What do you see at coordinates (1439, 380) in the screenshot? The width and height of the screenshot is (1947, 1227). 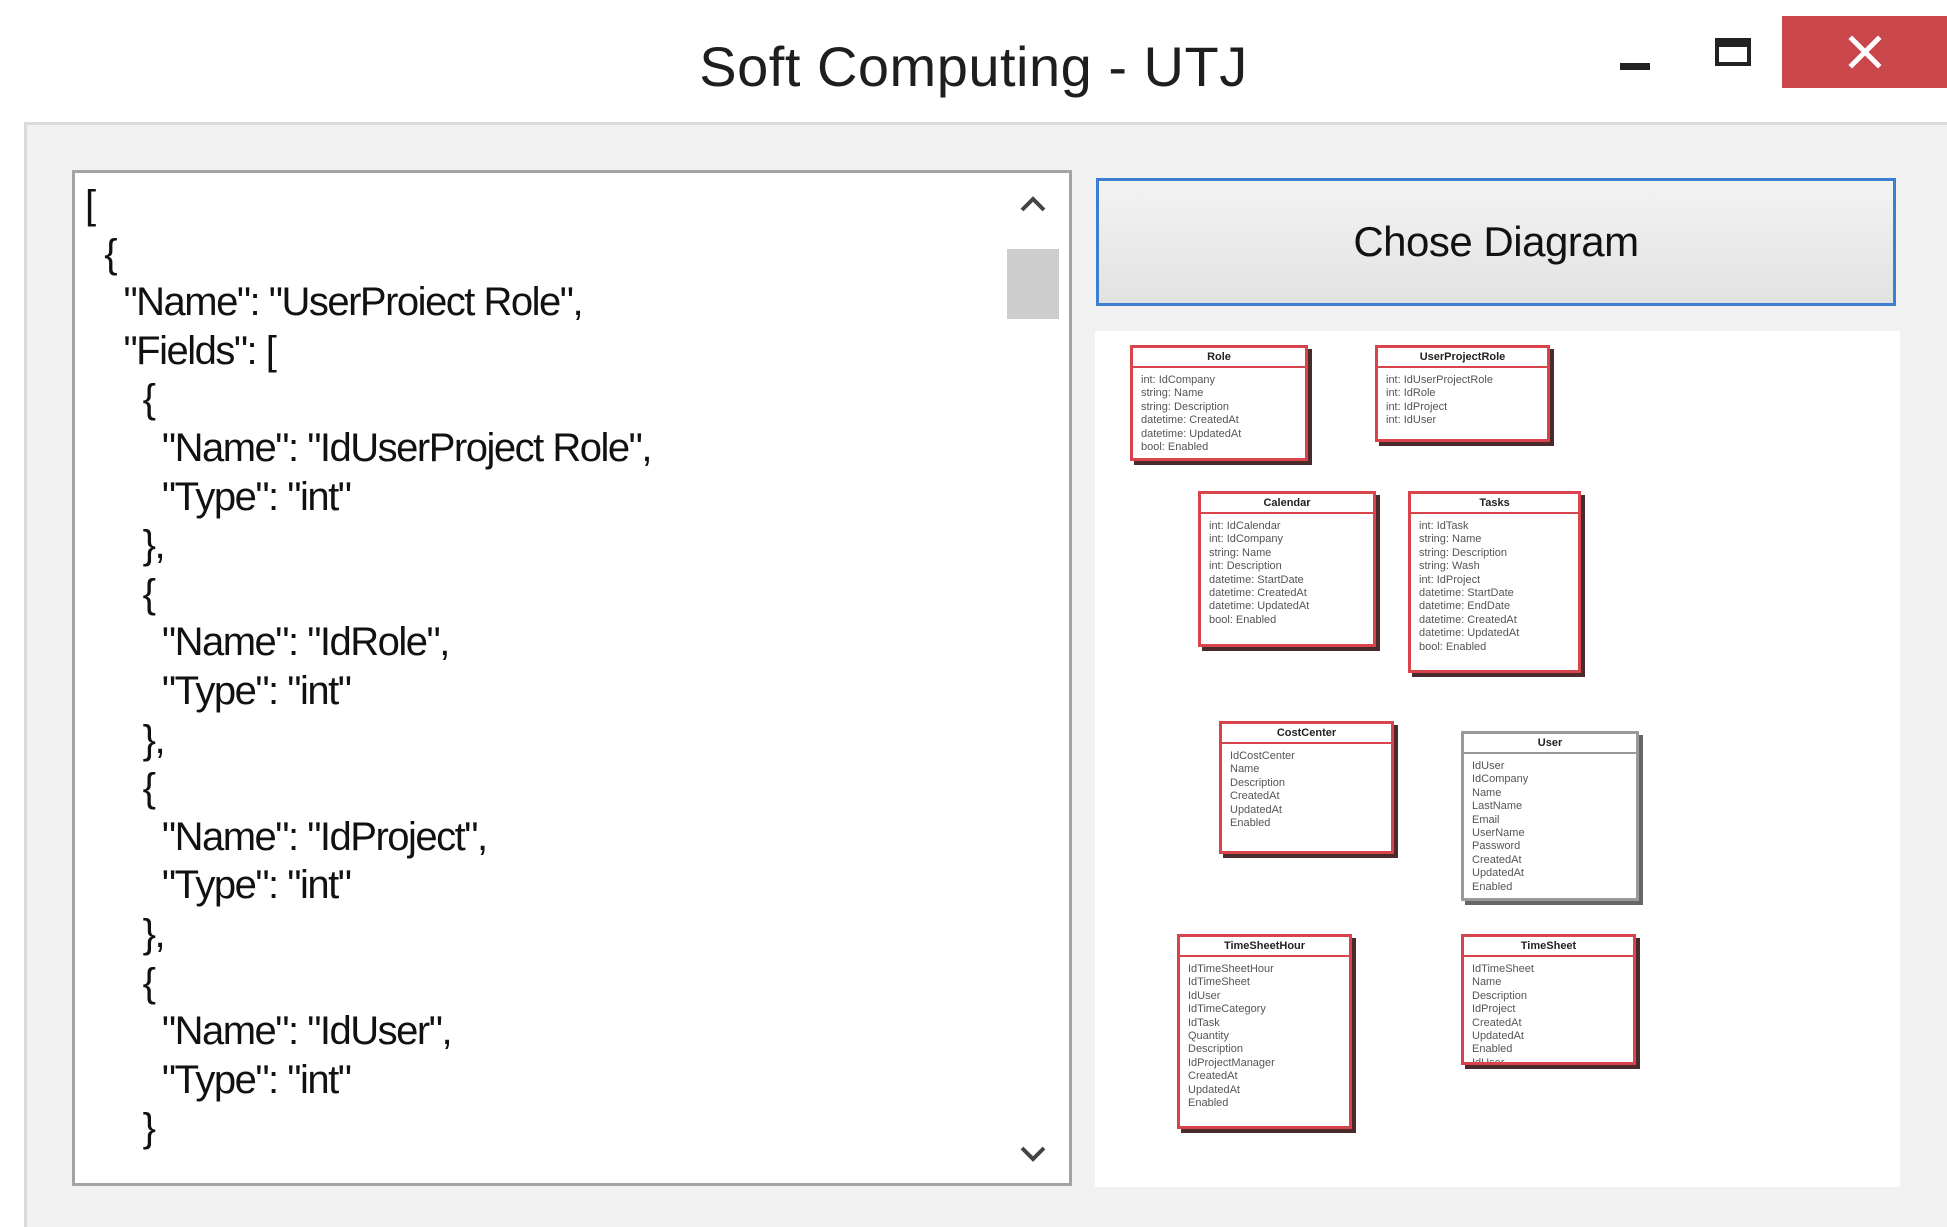 I see `class-field: int: IdUserProjectRole` at bounding box center [1439, 380].